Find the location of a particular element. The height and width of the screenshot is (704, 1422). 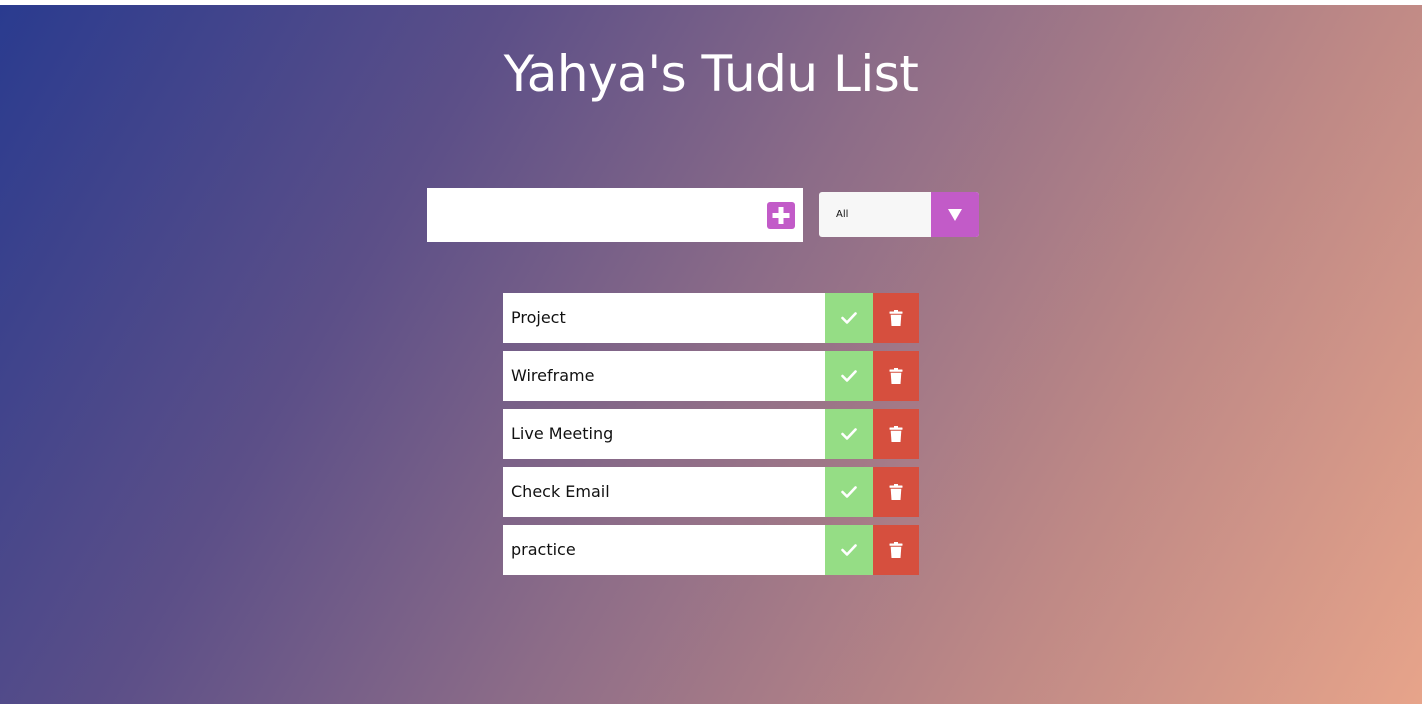

todo-form is located at coordinates (615, 215).